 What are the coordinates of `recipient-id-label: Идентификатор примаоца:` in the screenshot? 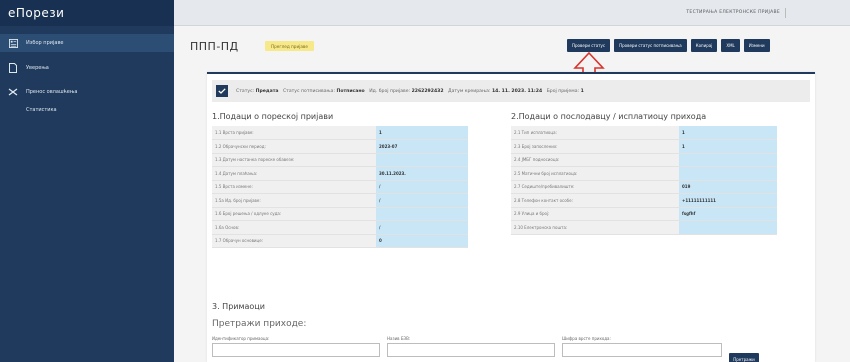 It's located at (241, 338).